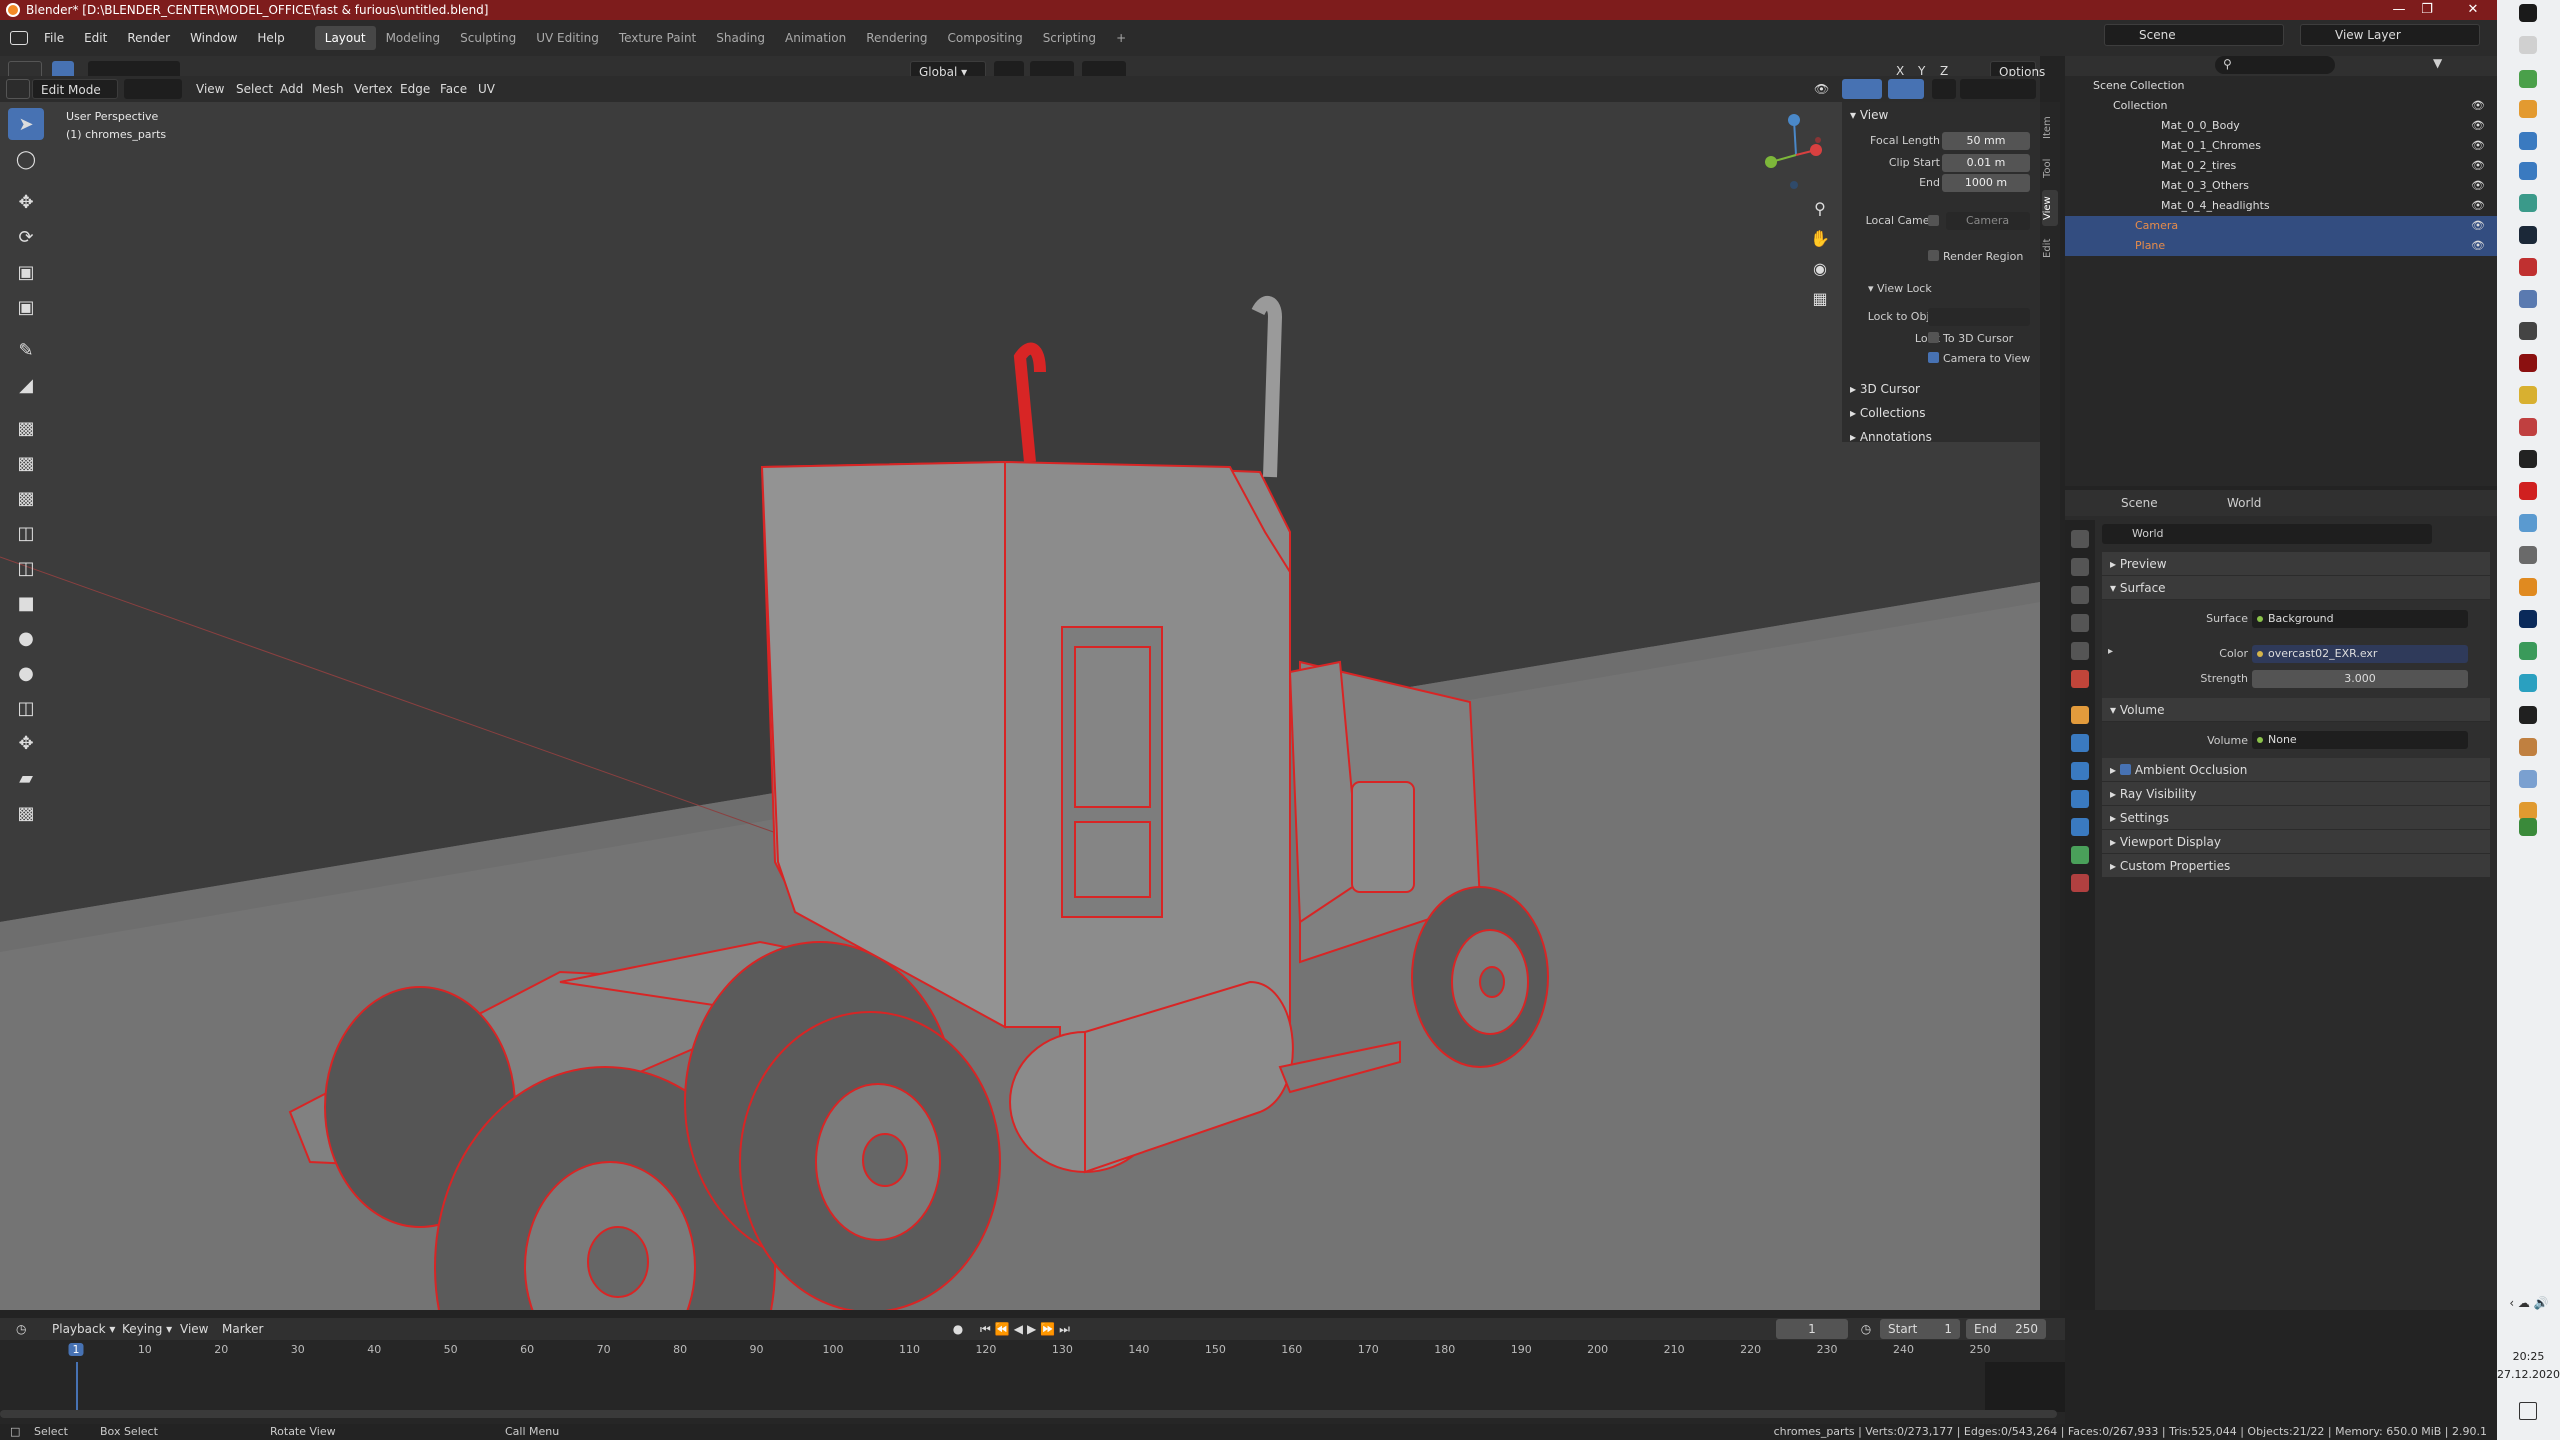  Describe the element at coordinates (1028, 1414) in the screenshot. I see `timeline-scrollbar` at that location.